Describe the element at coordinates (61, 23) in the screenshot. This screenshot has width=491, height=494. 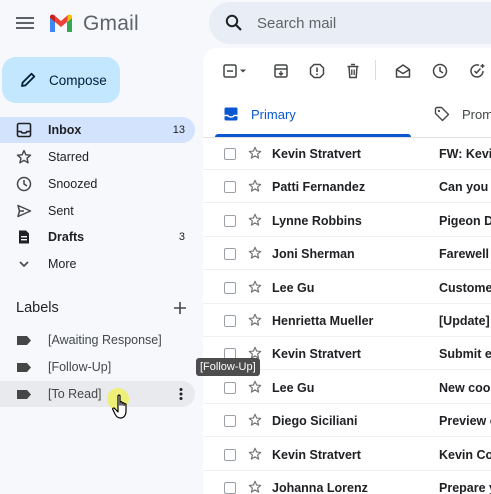
I see `gmail-m-icon` at that location.